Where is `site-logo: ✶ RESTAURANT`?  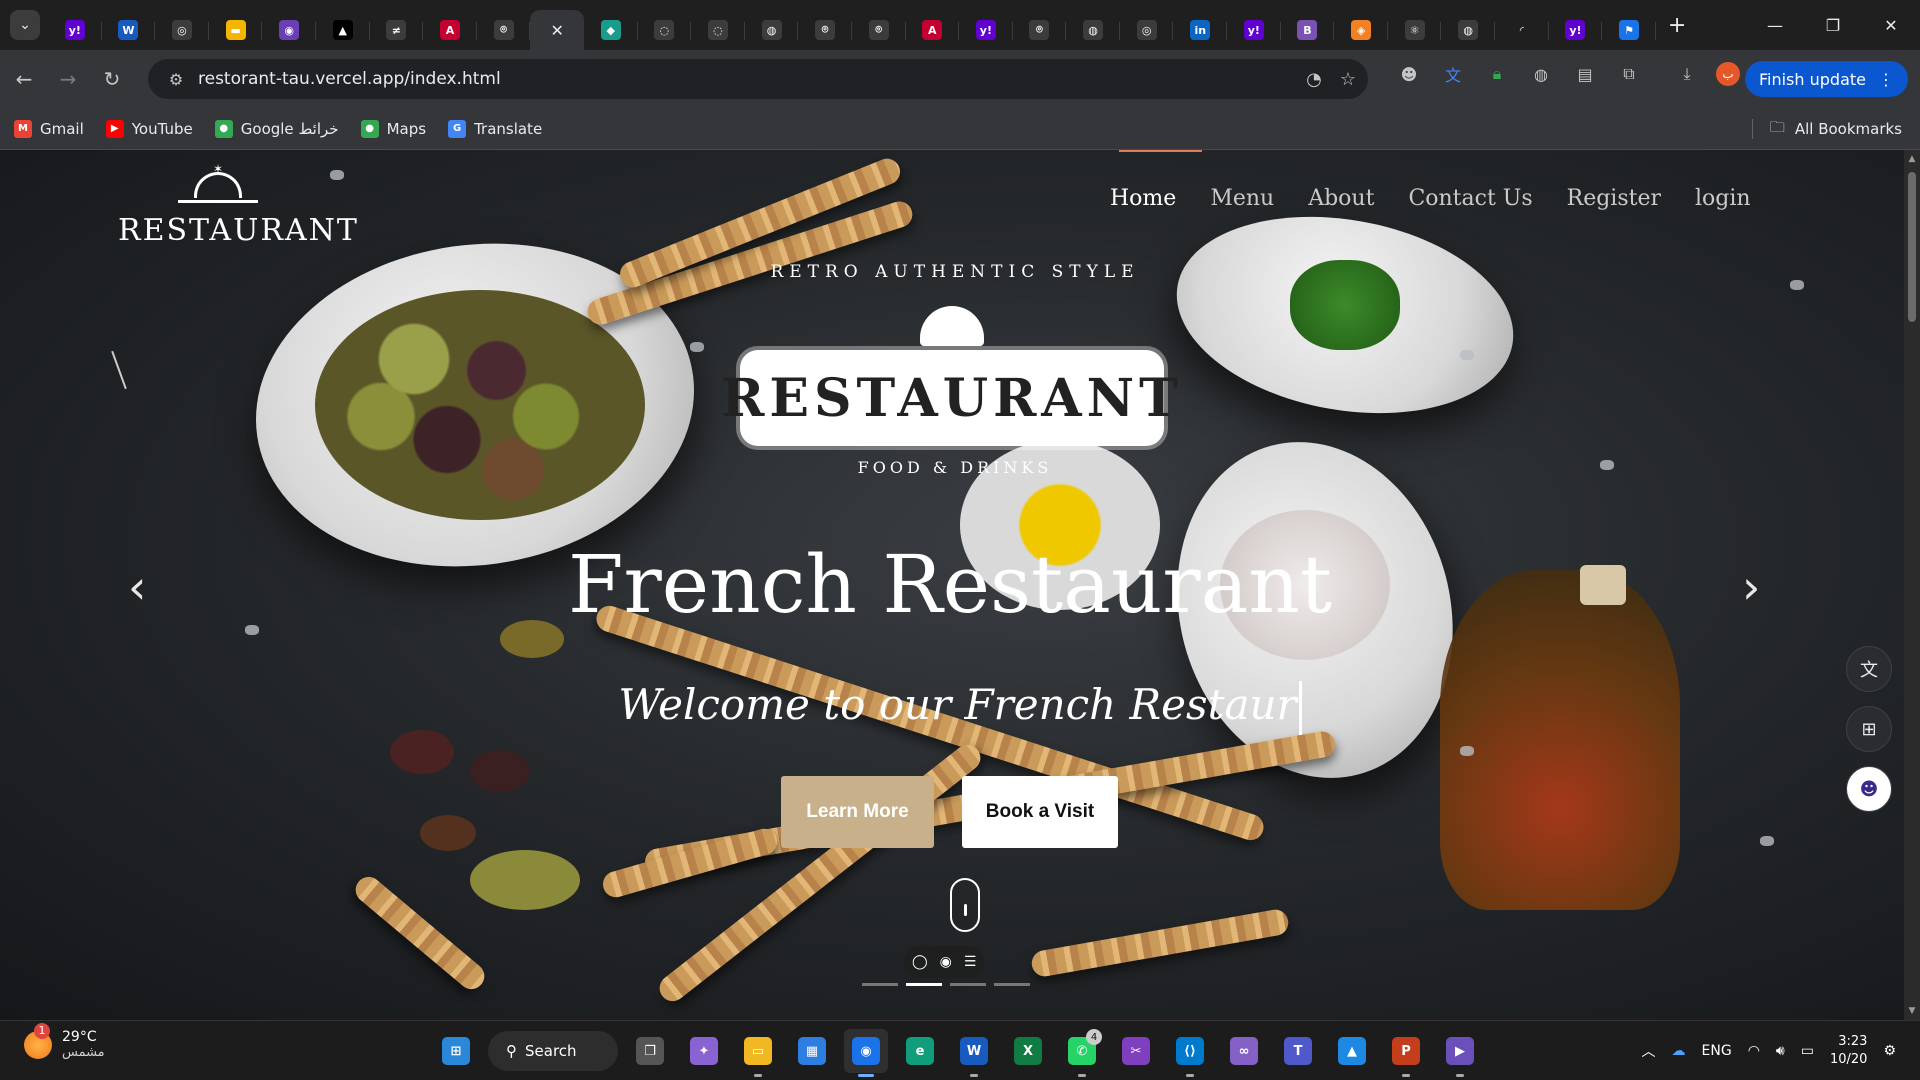
site-logo: ✶ RESTAURANT is located at coordinates (237, 205).